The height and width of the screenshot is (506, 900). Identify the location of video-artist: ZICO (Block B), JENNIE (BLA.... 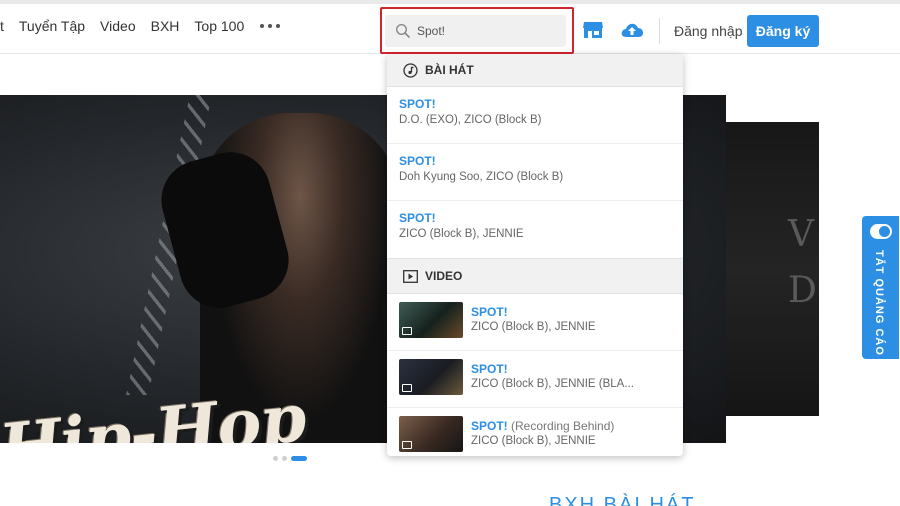
(552, 384).